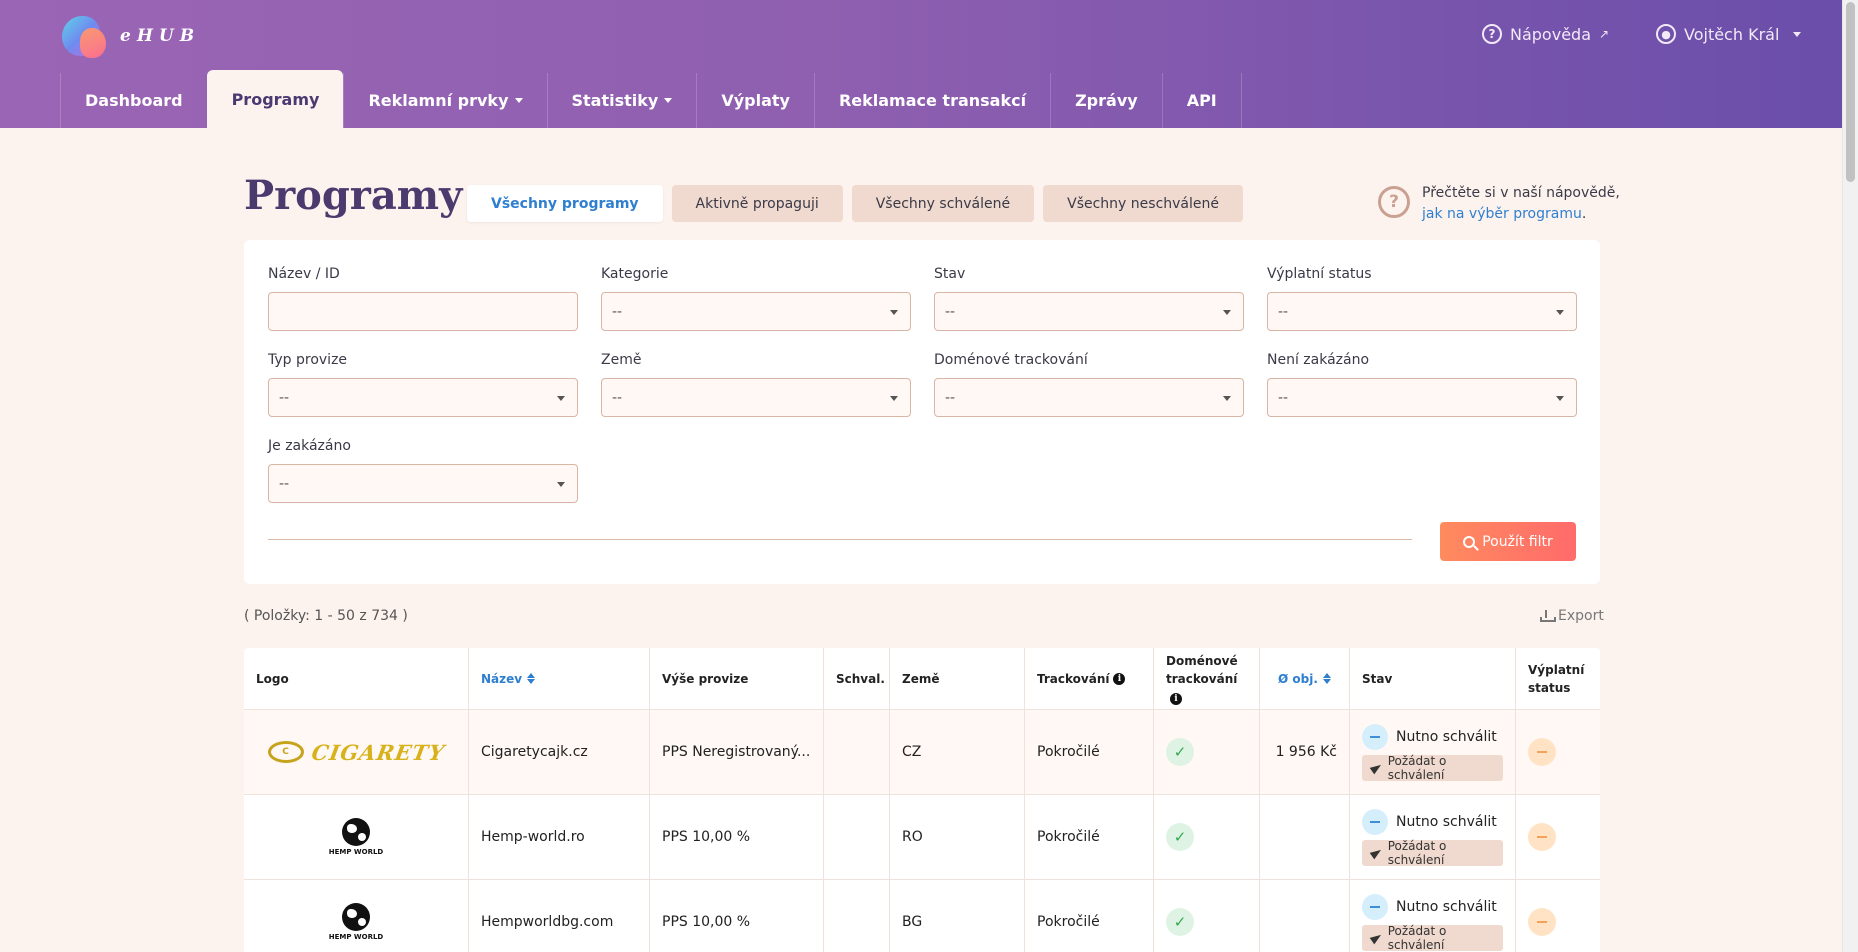  What do you see at coordinates (353, 195) in the screenshot?
I see `page-title: Programy` at bounding box center [353, 195].